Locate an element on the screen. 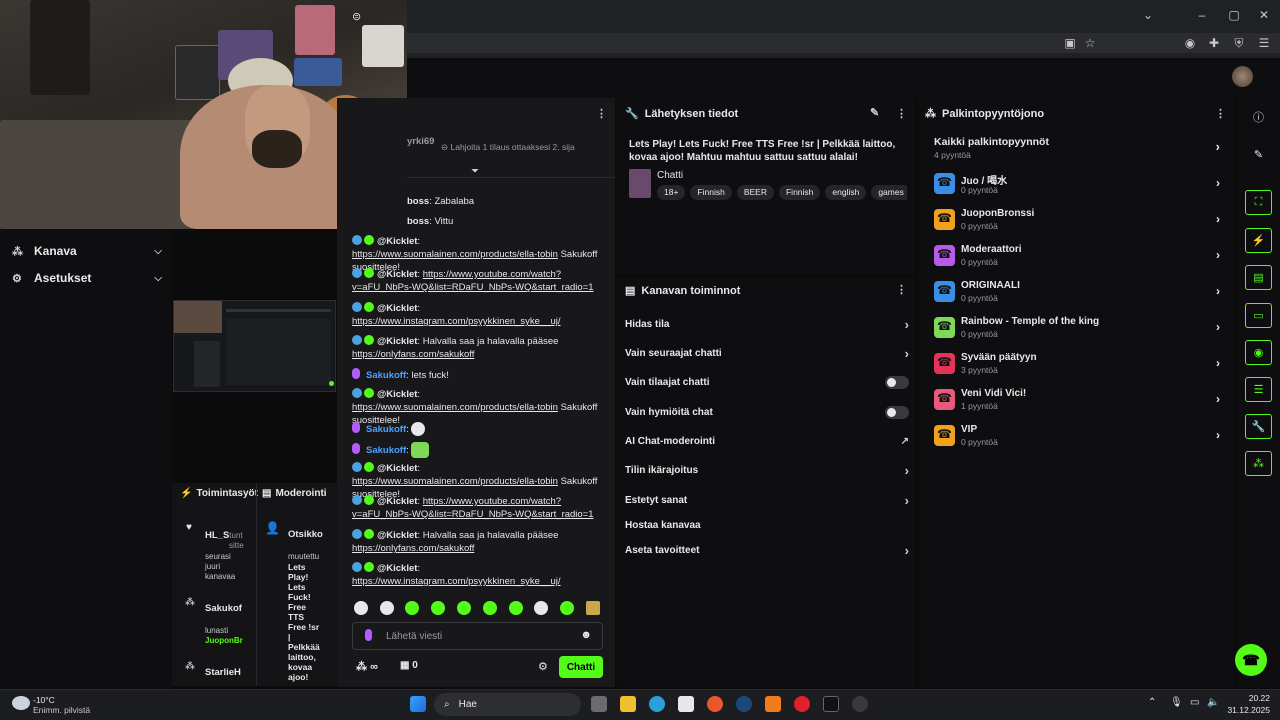 The image size is (1280, 720). reward-item: VIP0 pyyntöä› is located at coordinates (1078, 436).